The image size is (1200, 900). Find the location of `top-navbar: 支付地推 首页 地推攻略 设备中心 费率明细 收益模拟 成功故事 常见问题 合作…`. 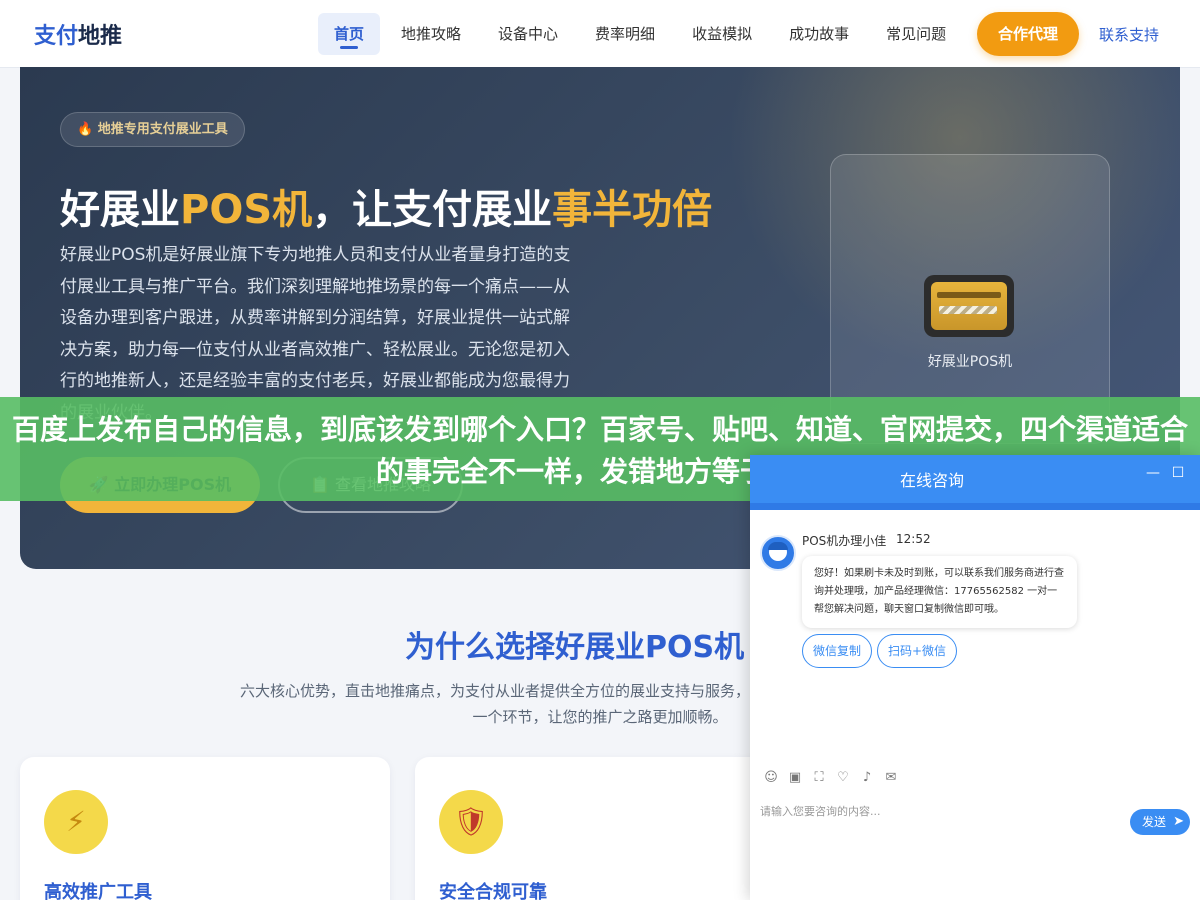

top-navbar: 支付地推 首页 地推攻略 设备中心 费率明细 收益模拟 成功故事 常见问题 合作… is located at coordinates (600, 34).